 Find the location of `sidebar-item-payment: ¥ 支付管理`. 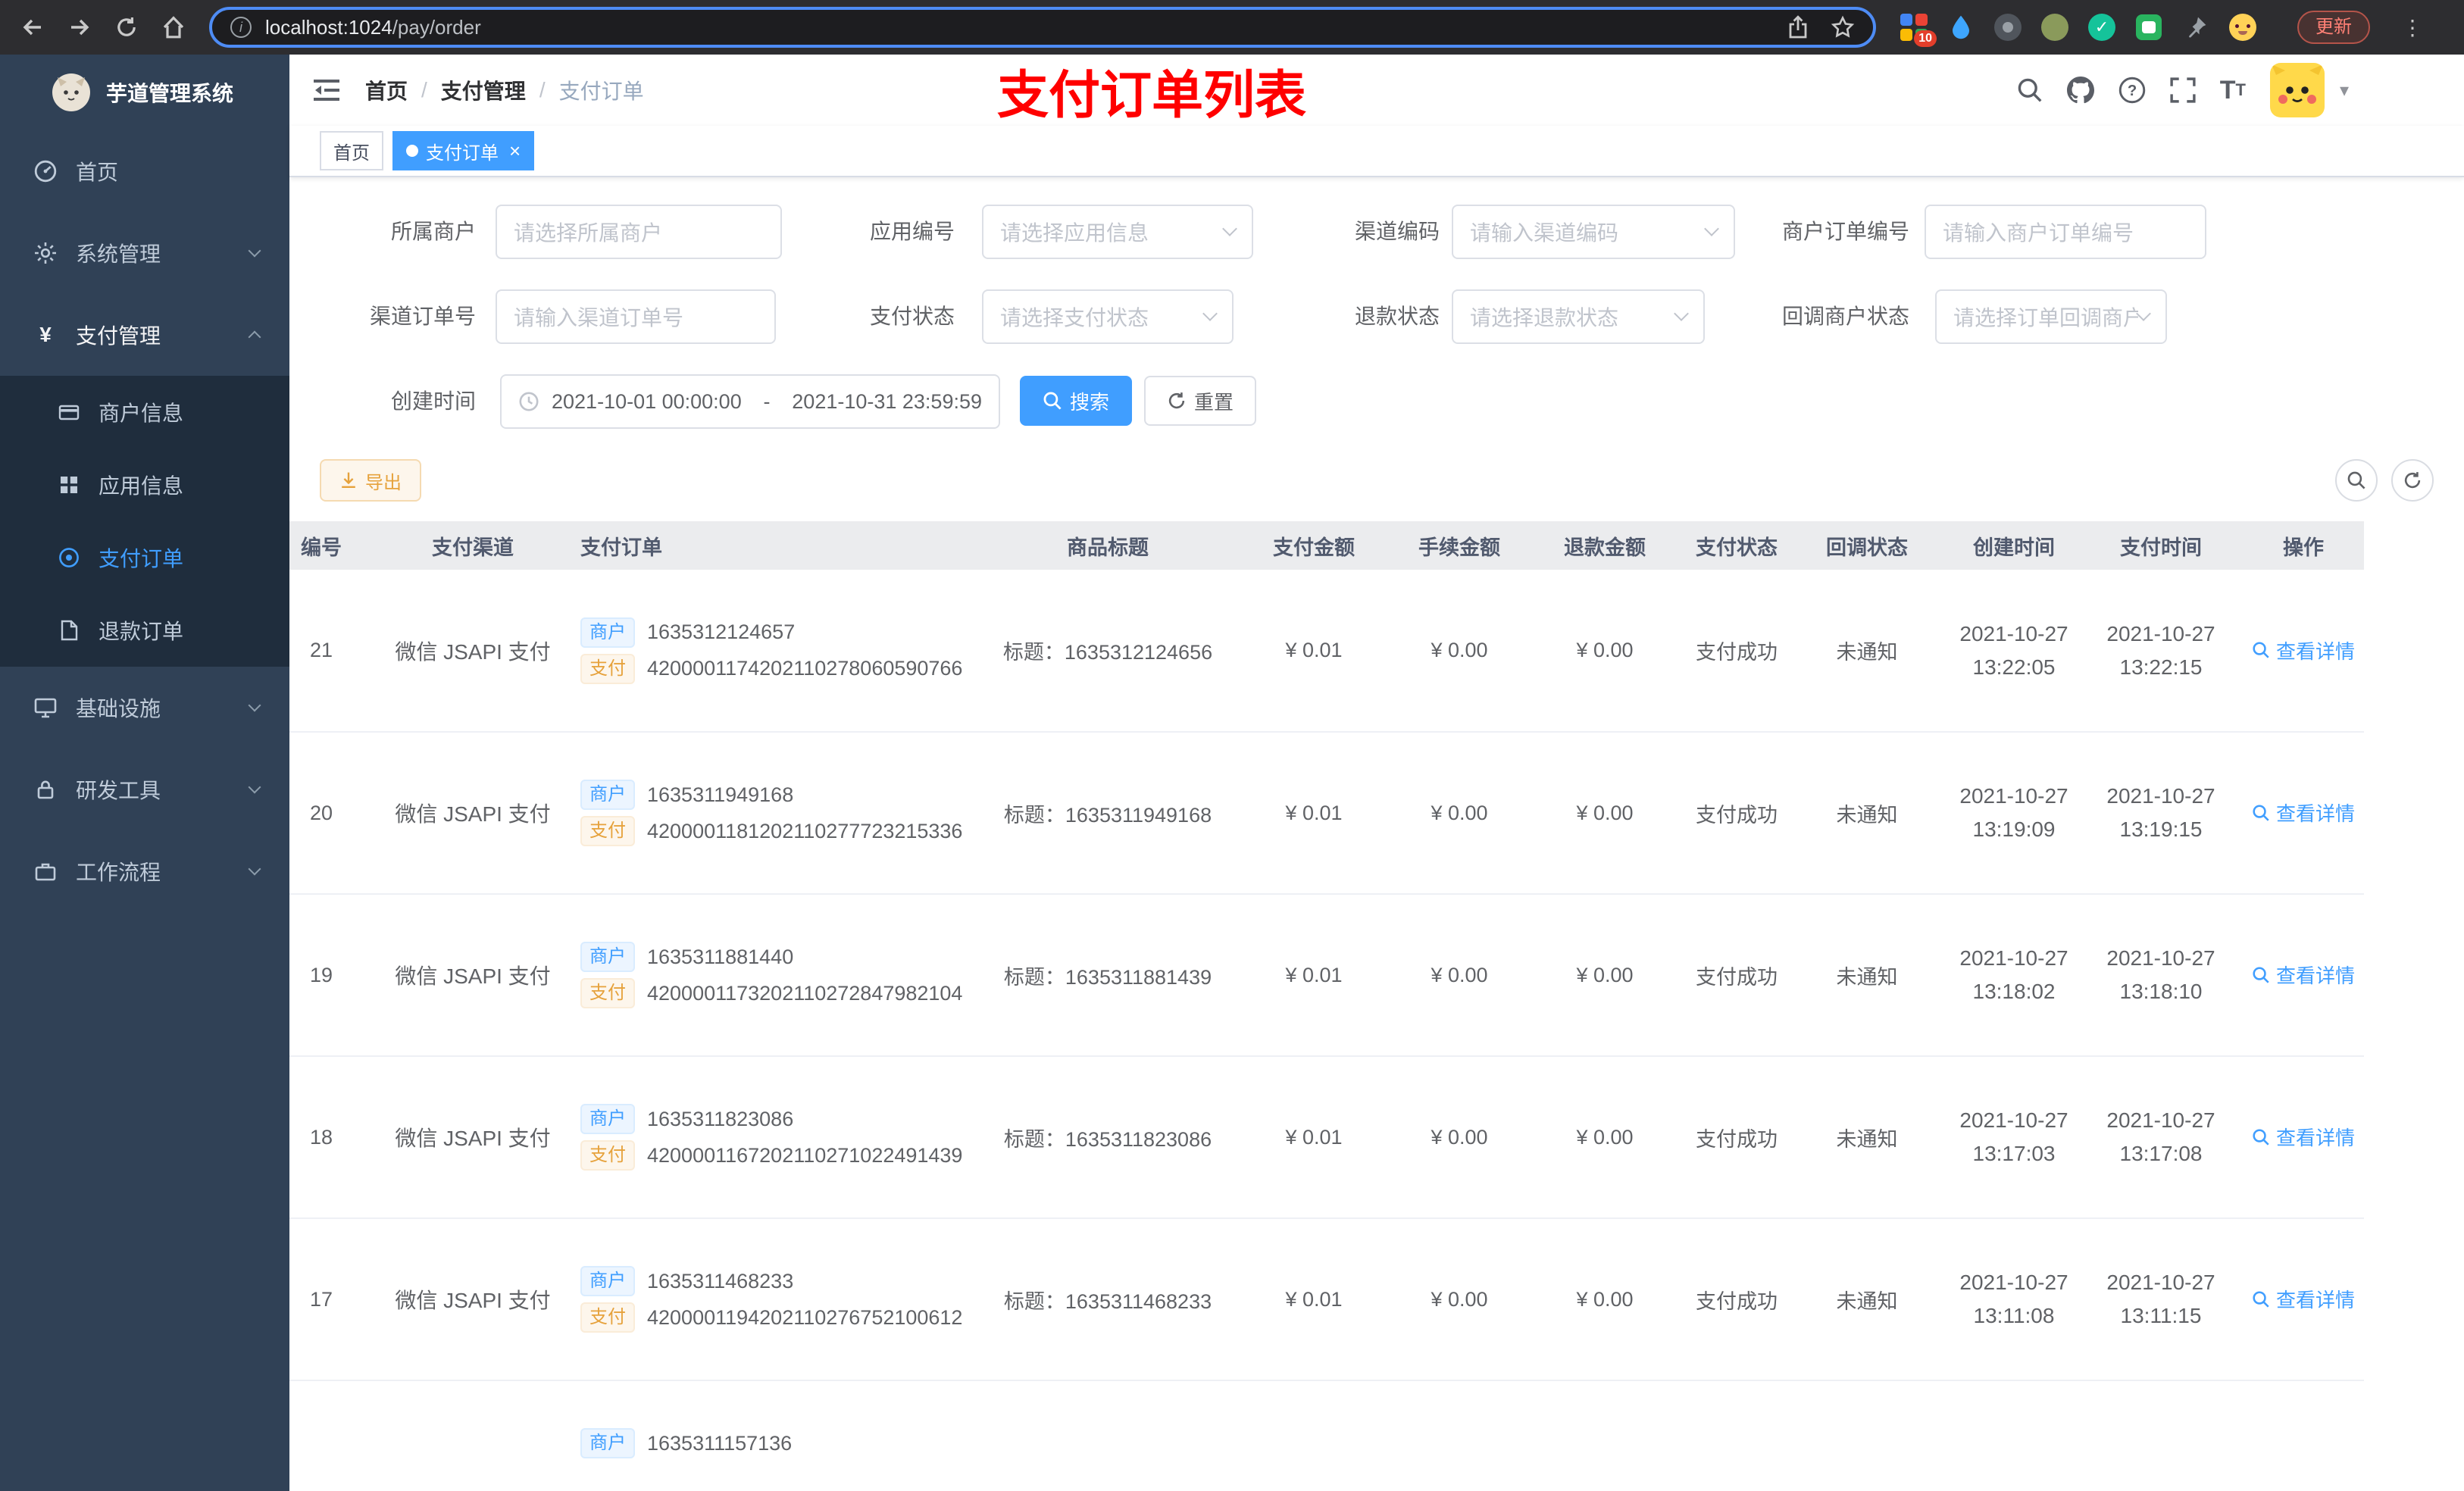

sidebar-item-payment: ¥ 支付管理 is located at coordinates (144, 335).